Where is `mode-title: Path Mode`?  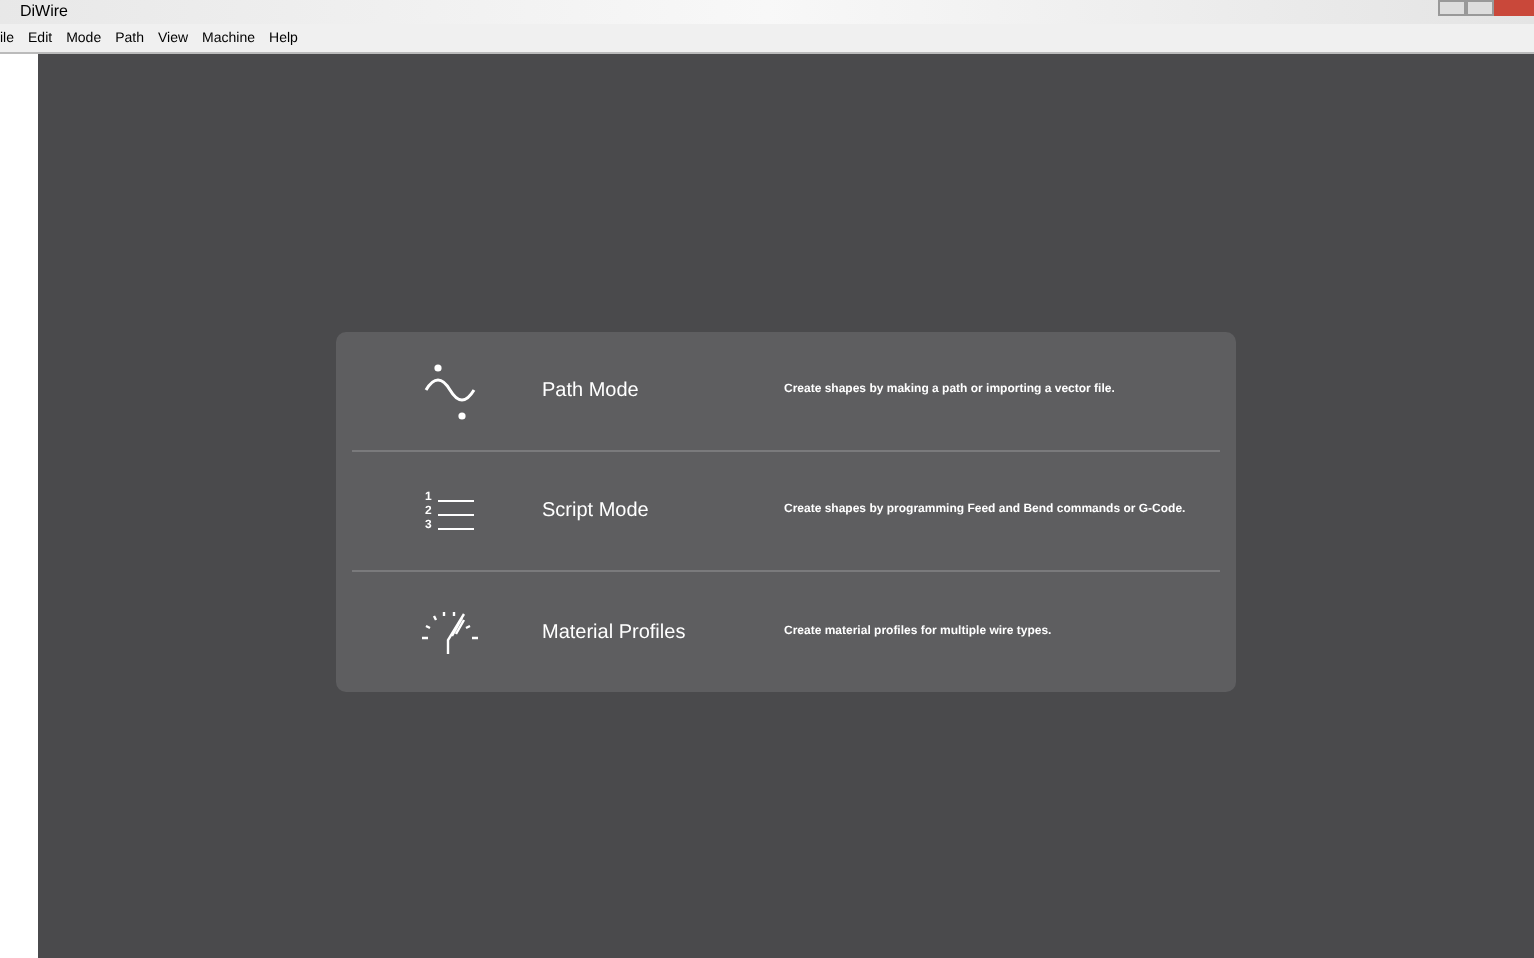
mode-title: Path Mode is located at coordinates (591, 392).